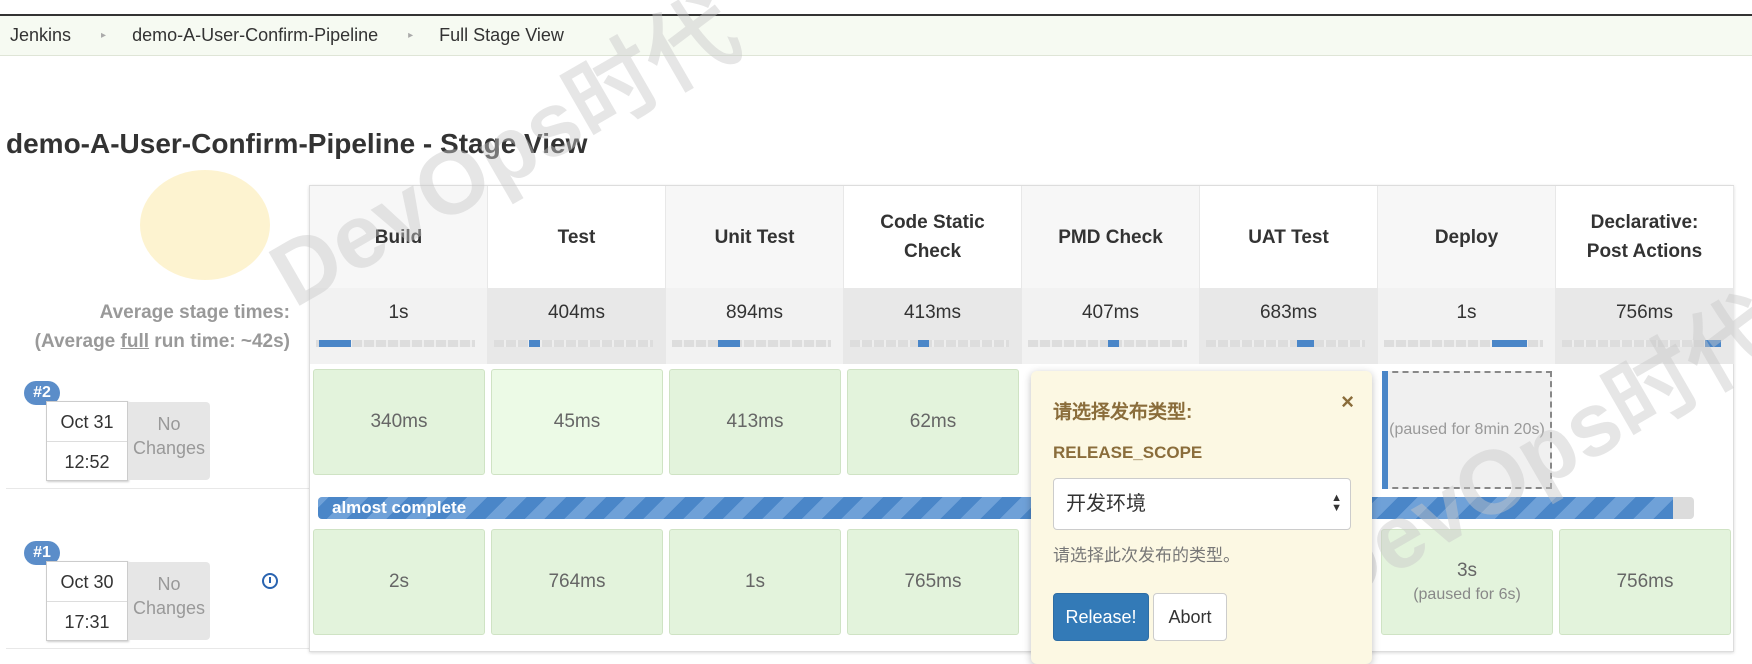 Image resolution: width=1752 pixels, height=664 pixels. What do you see at coordinates (1289, 326) in the screenshot?
I see `stage-average-time: 683ms` at bounding box center [1289, 326].